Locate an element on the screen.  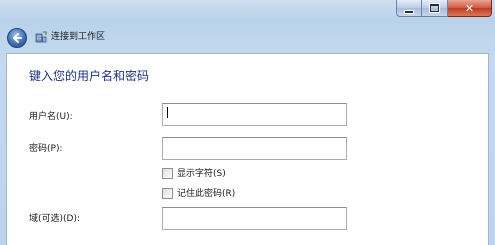
maximize-icon is located at coordinates (434, 8).